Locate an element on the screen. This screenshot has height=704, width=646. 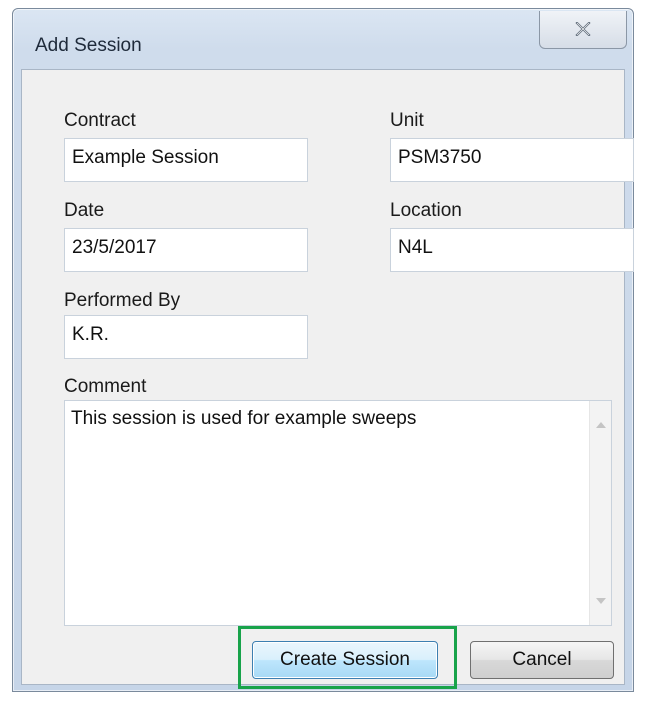
scroll-down-arrow-icon is located at coordinates (601, 601).